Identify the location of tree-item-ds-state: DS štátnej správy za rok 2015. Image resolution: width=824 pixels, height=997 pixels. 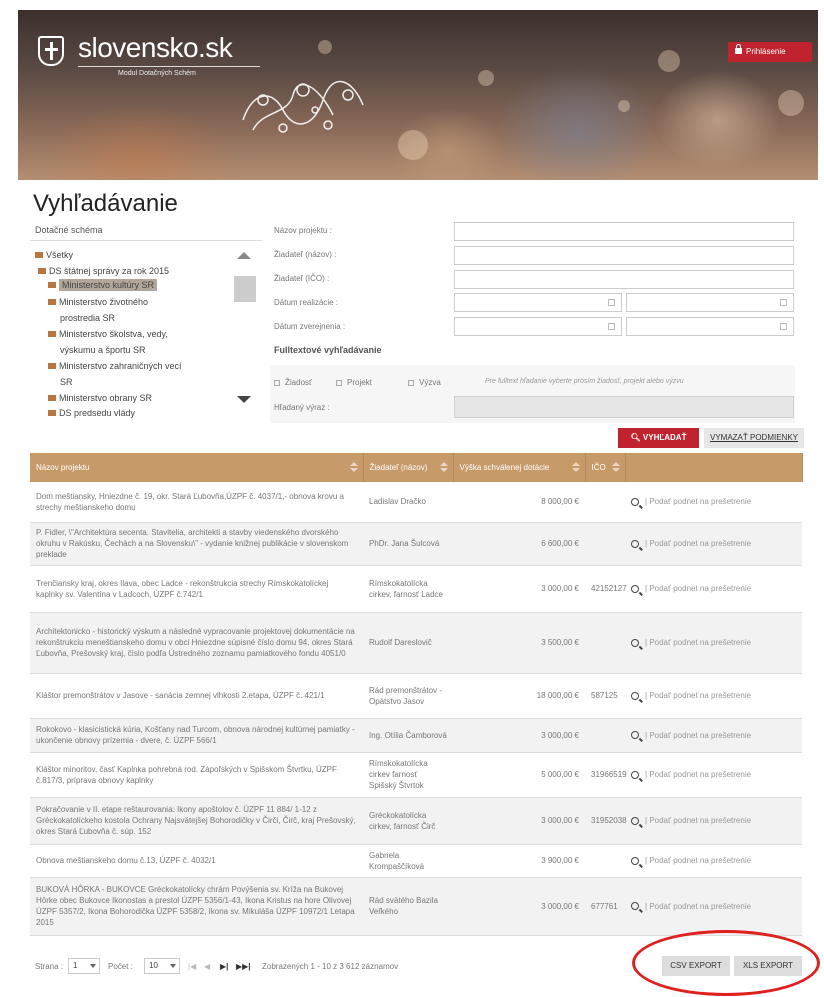
(103, 271).